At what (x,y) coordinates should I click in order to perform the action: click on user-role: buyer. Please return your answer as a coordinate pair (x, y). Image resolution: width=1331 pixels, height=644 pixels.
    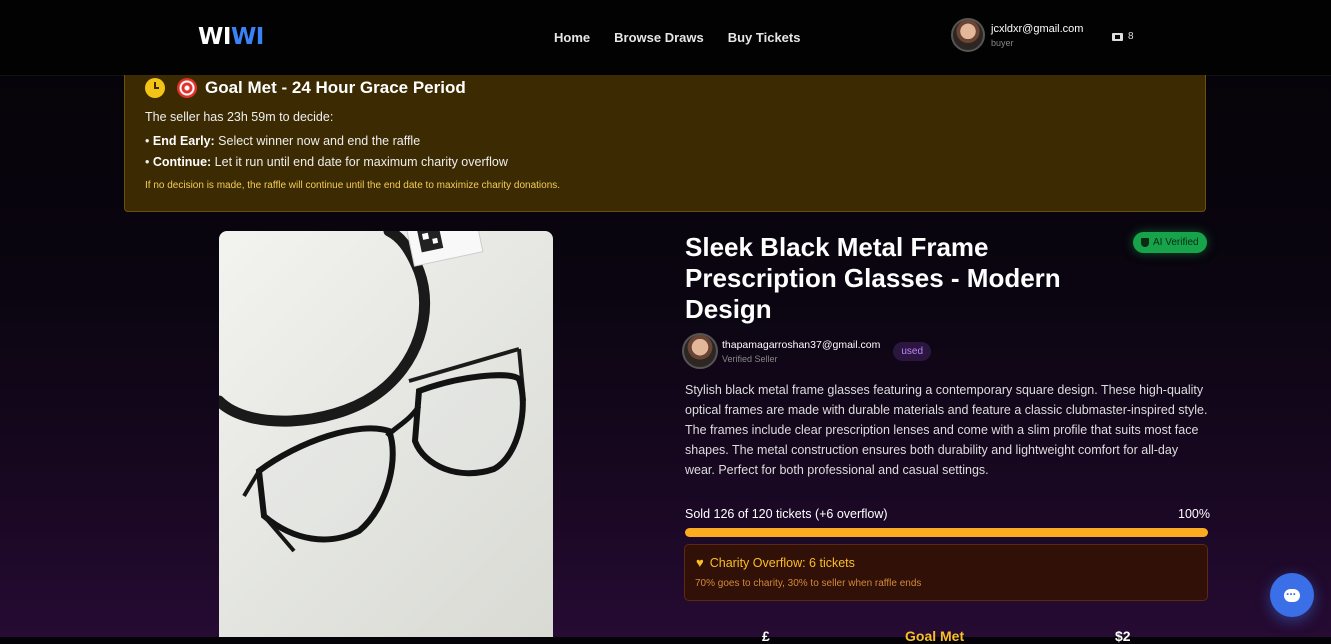
    Looking at the image, I should click on (1002, 42).